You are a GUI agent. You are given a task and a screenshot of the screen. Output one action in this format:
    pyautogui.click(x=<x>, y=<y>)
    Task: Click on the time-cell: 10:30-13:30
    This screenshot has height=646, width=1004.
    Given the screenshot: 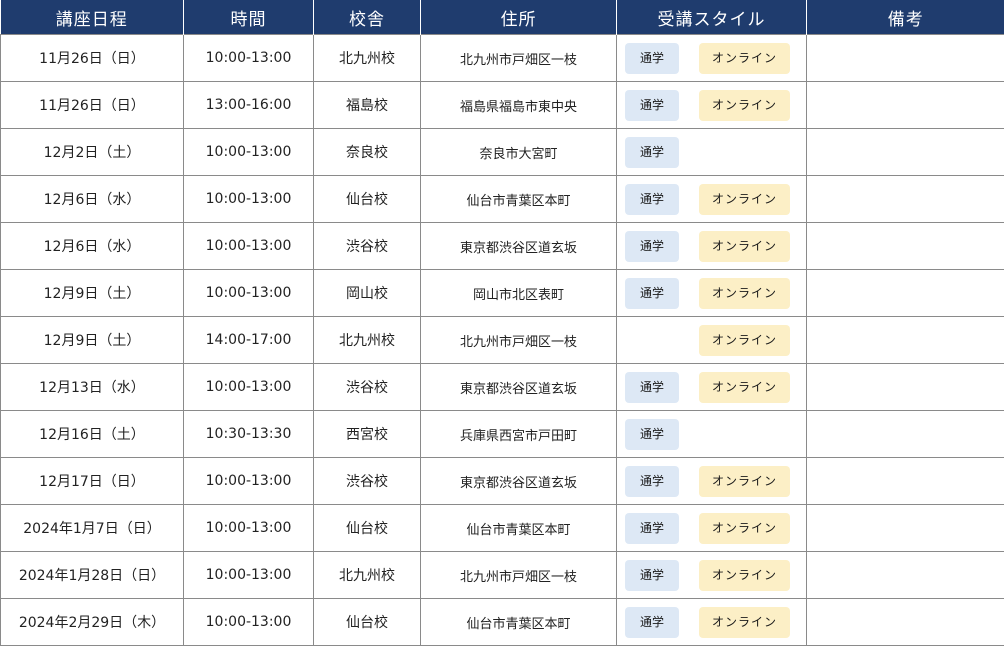 What is the action you would take?
    pyautogui.click(x=248, y=434)
    